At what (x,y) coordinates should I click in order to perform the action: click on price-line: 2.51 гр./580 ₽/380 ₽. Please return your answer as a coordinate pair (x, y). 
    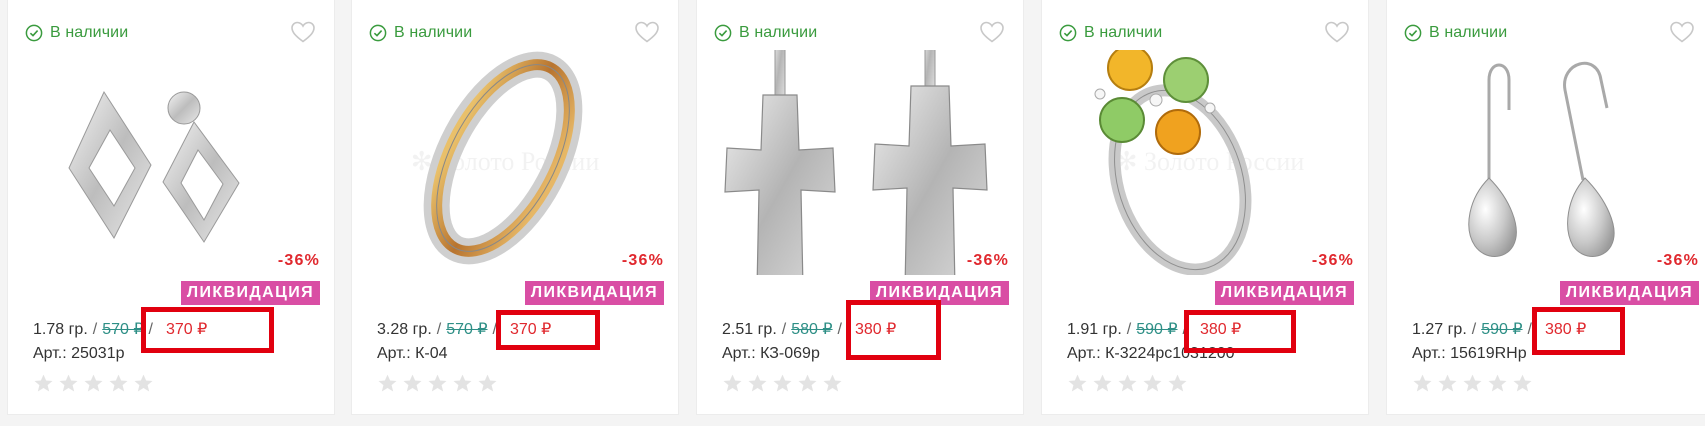
    Looking at the image, I should click on (809, 329).